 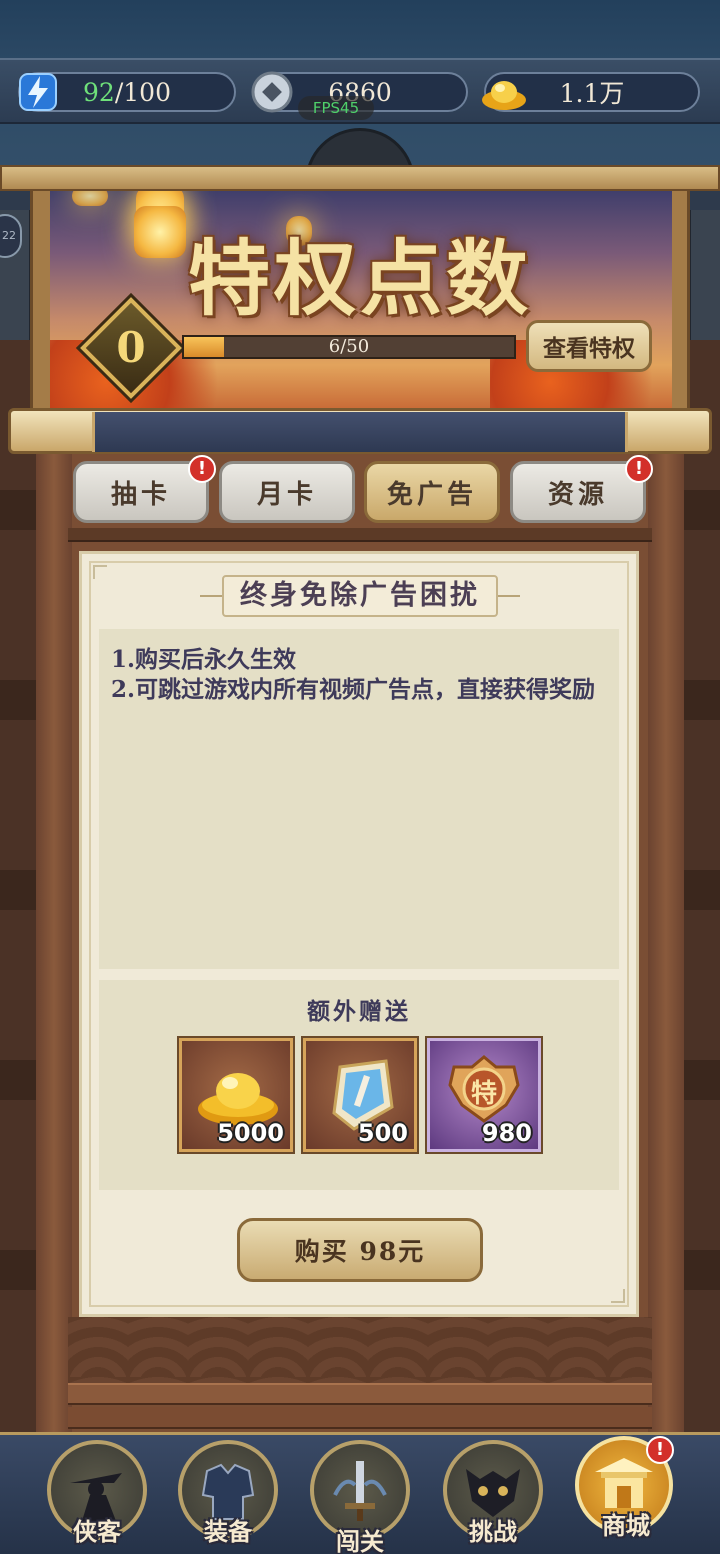 I want to click on gift-item-token: 500, so click(x=360, y=1095).